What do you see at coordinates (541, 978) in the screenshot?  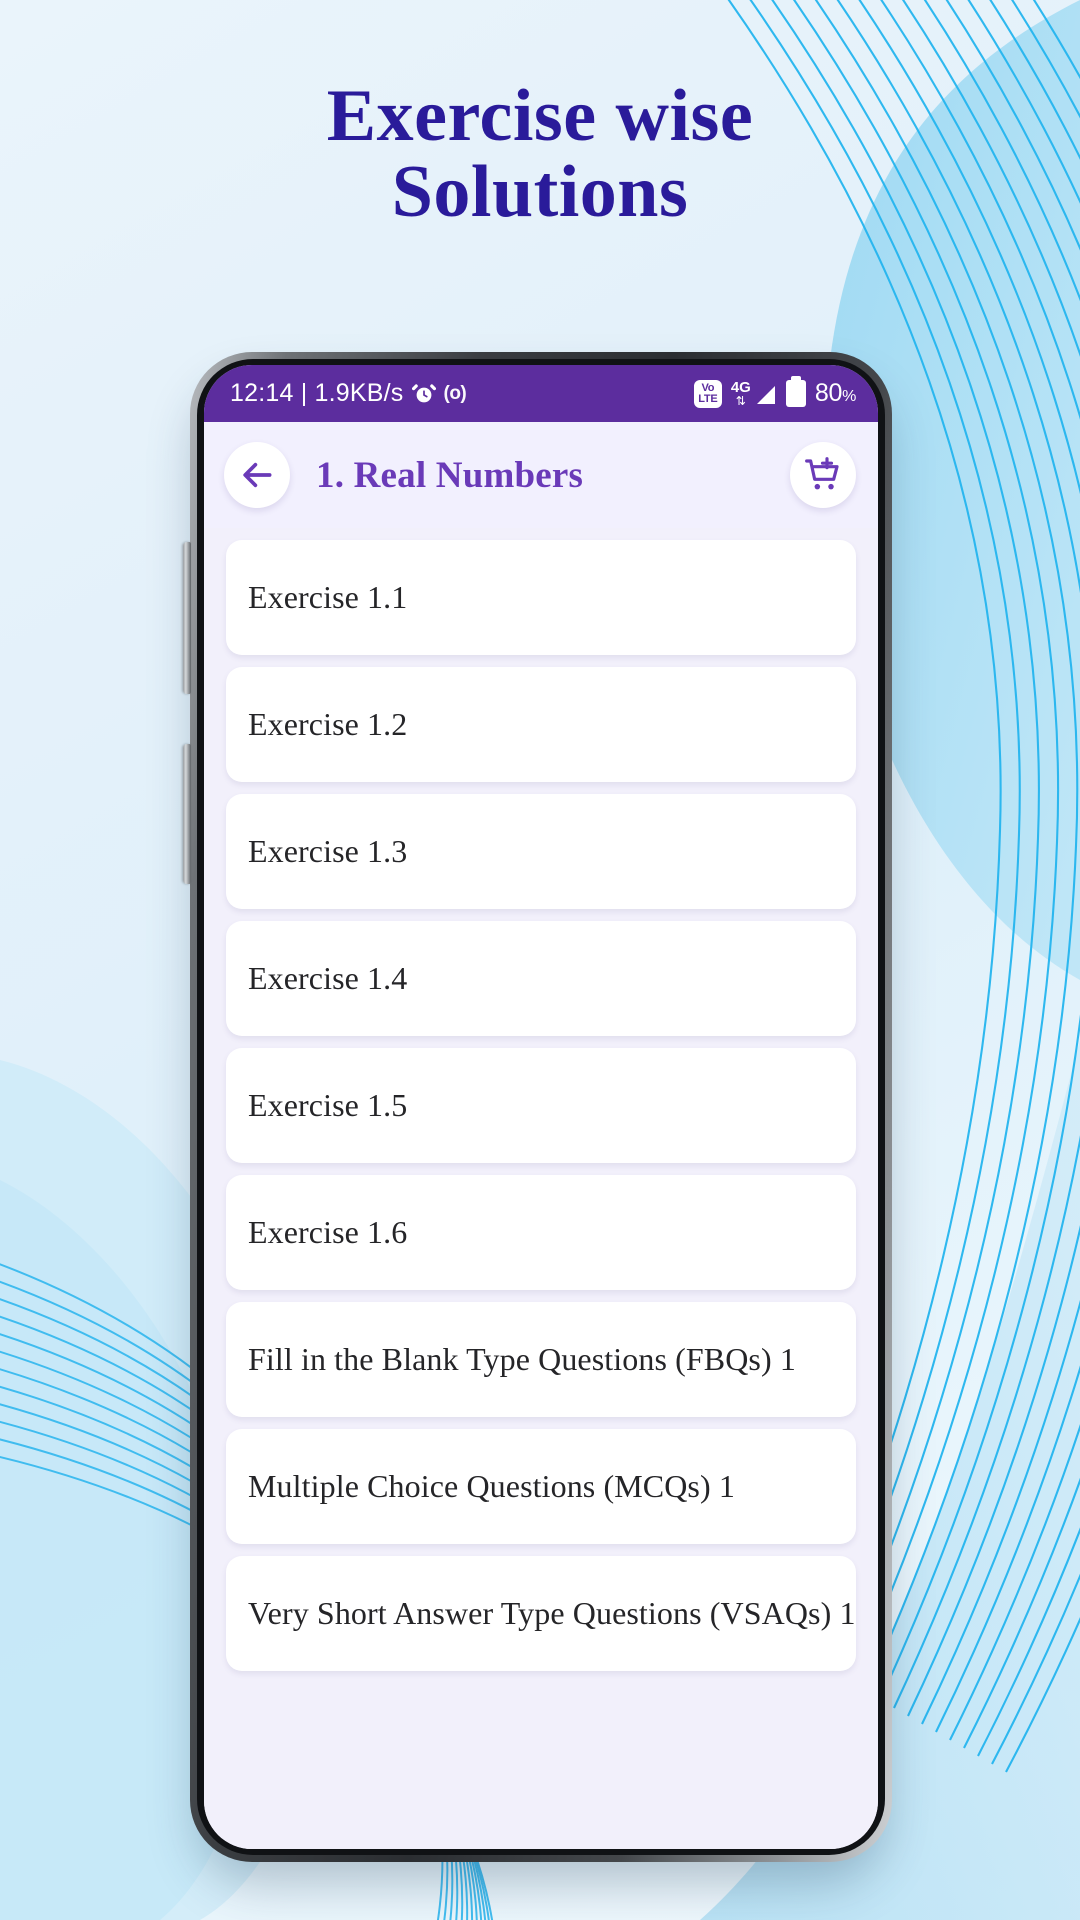 I see `list-item: Exercise 1.4` at bounding box center [541, 978].